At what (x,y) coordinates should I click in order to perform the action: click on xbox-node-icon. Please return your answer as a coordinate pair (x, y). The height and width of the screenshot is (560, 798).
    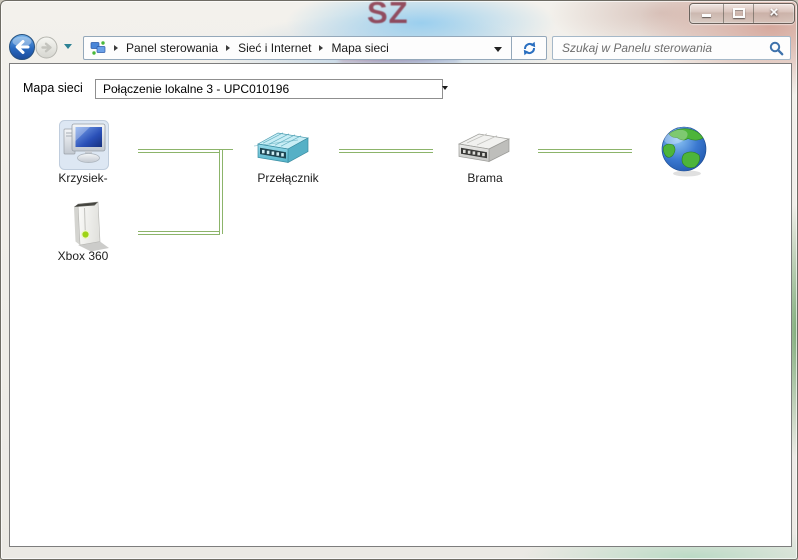
    Looking at the image, I should click on (87, 224).